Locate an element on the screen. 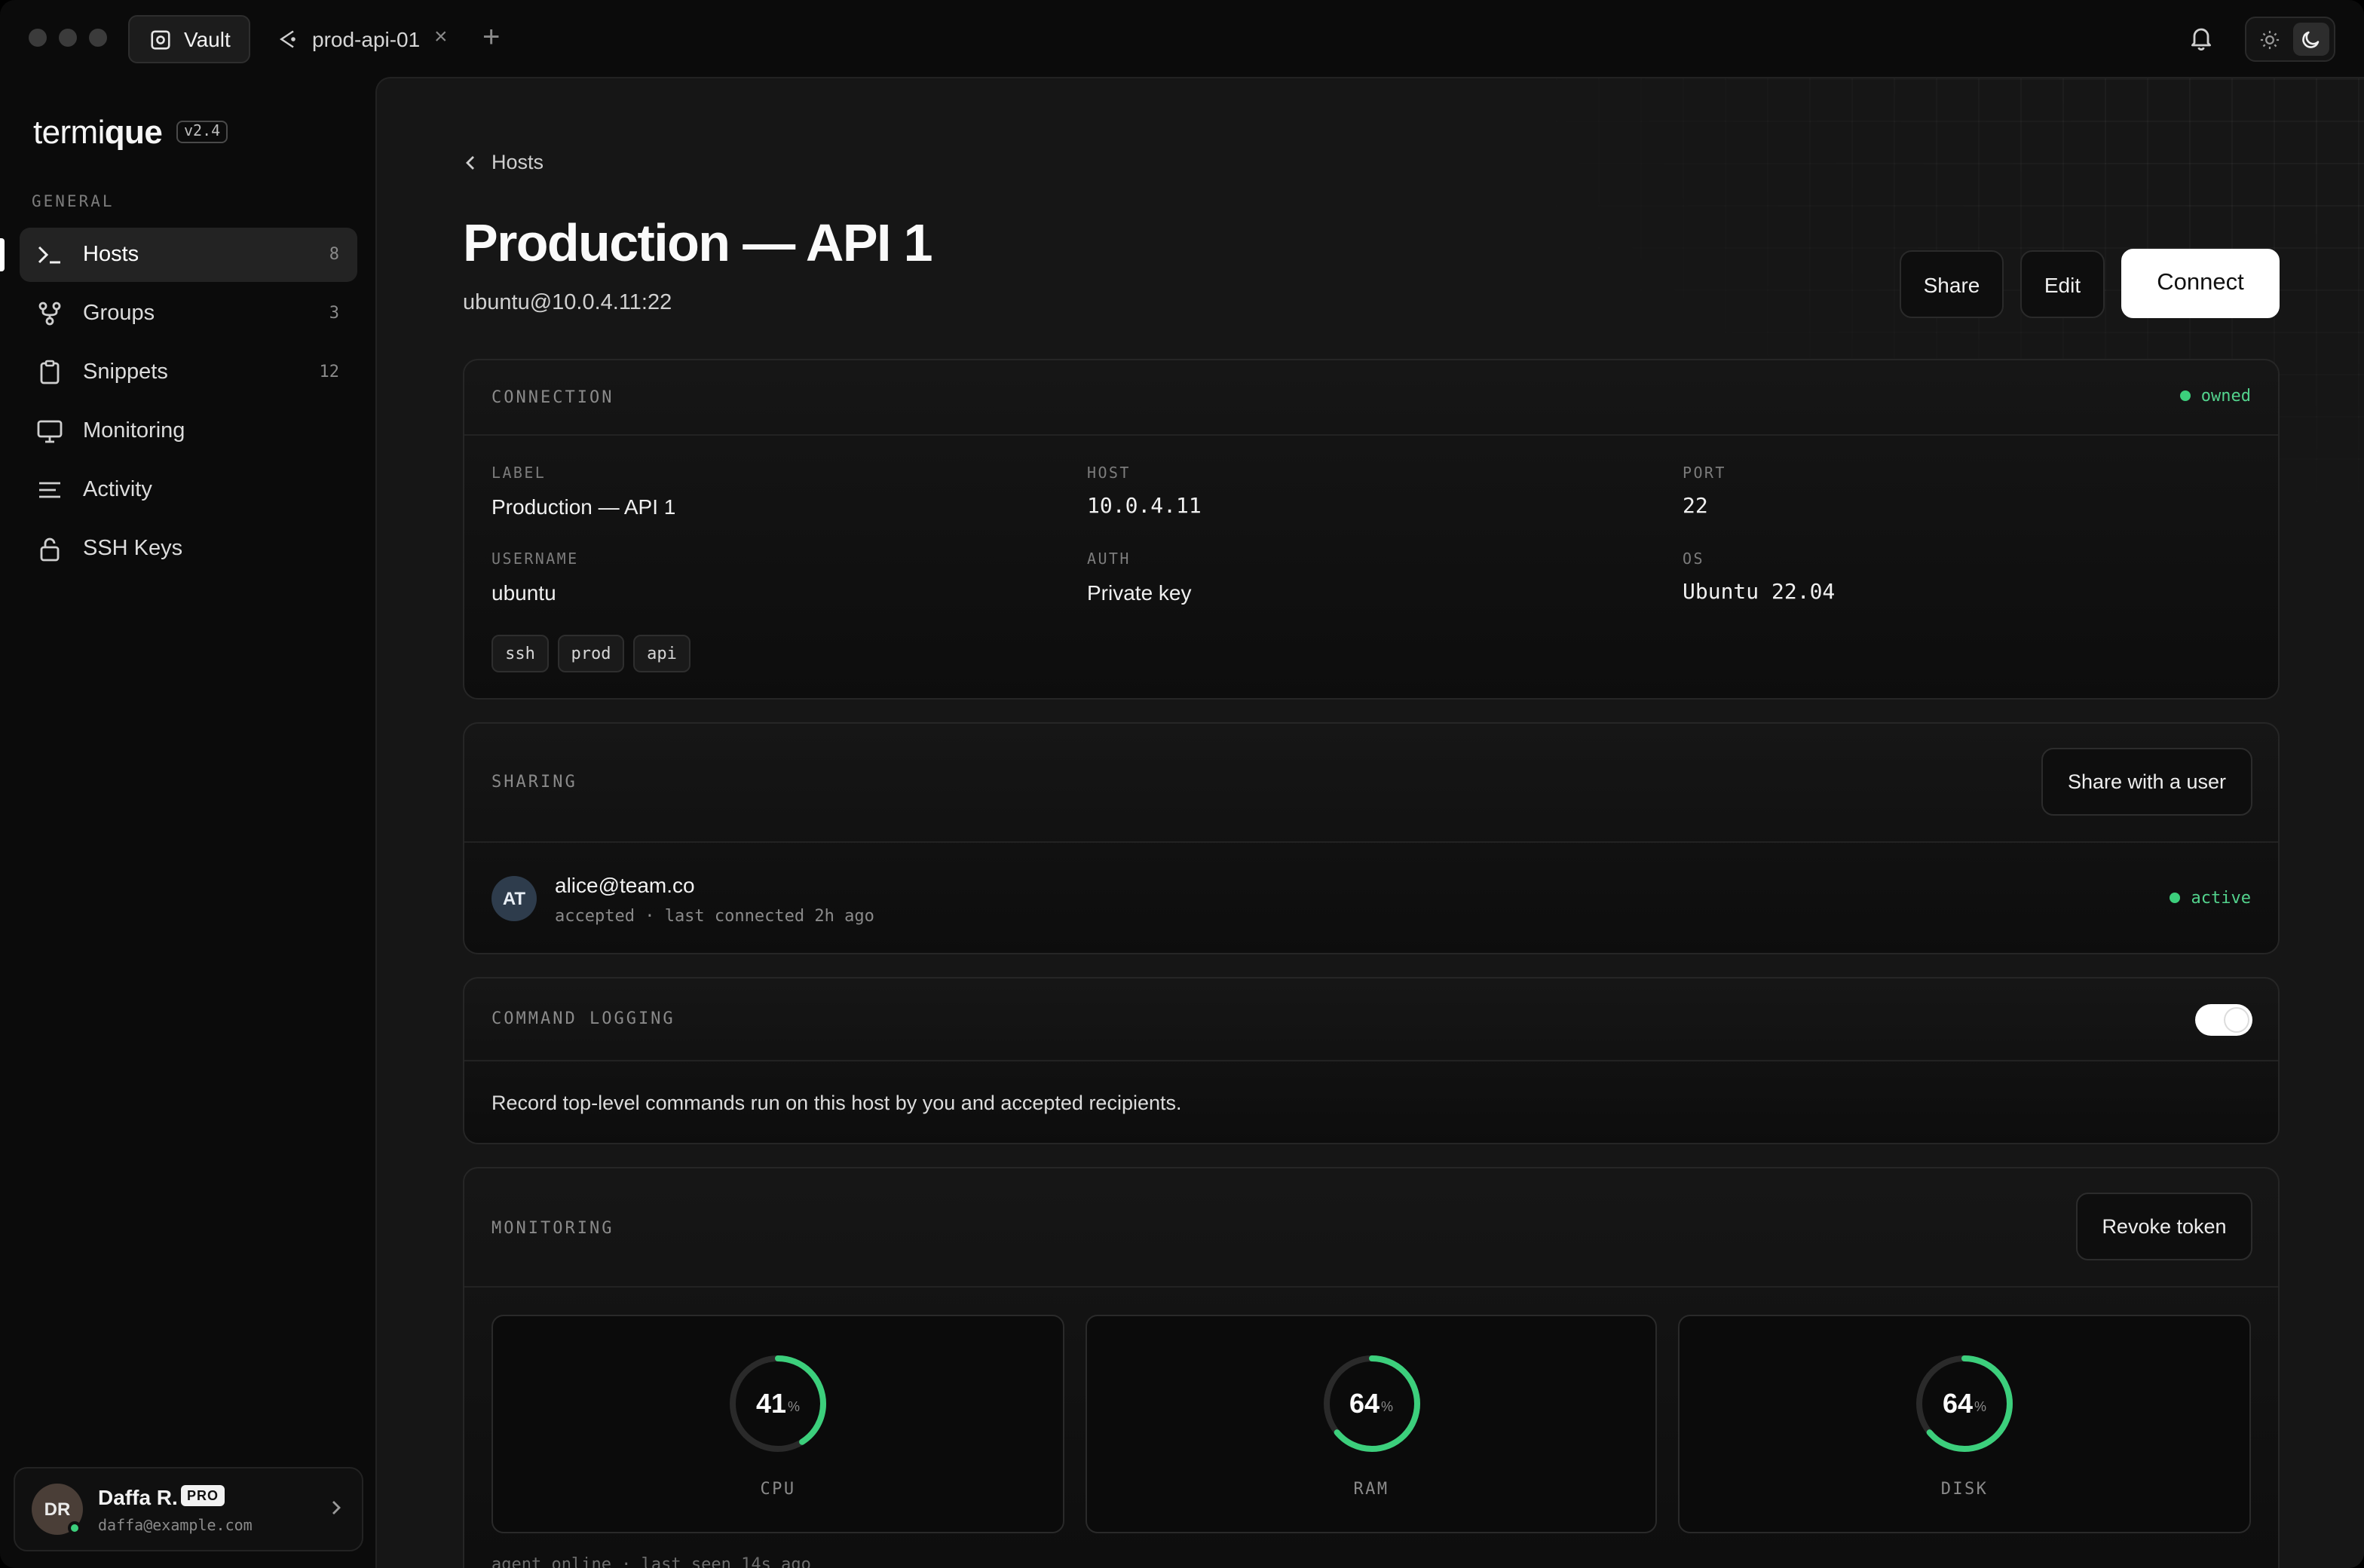 Image resolution: width=2364 pixels, height=1568 pixels. connect-button: Connect is located at coordinates (2200, 283).